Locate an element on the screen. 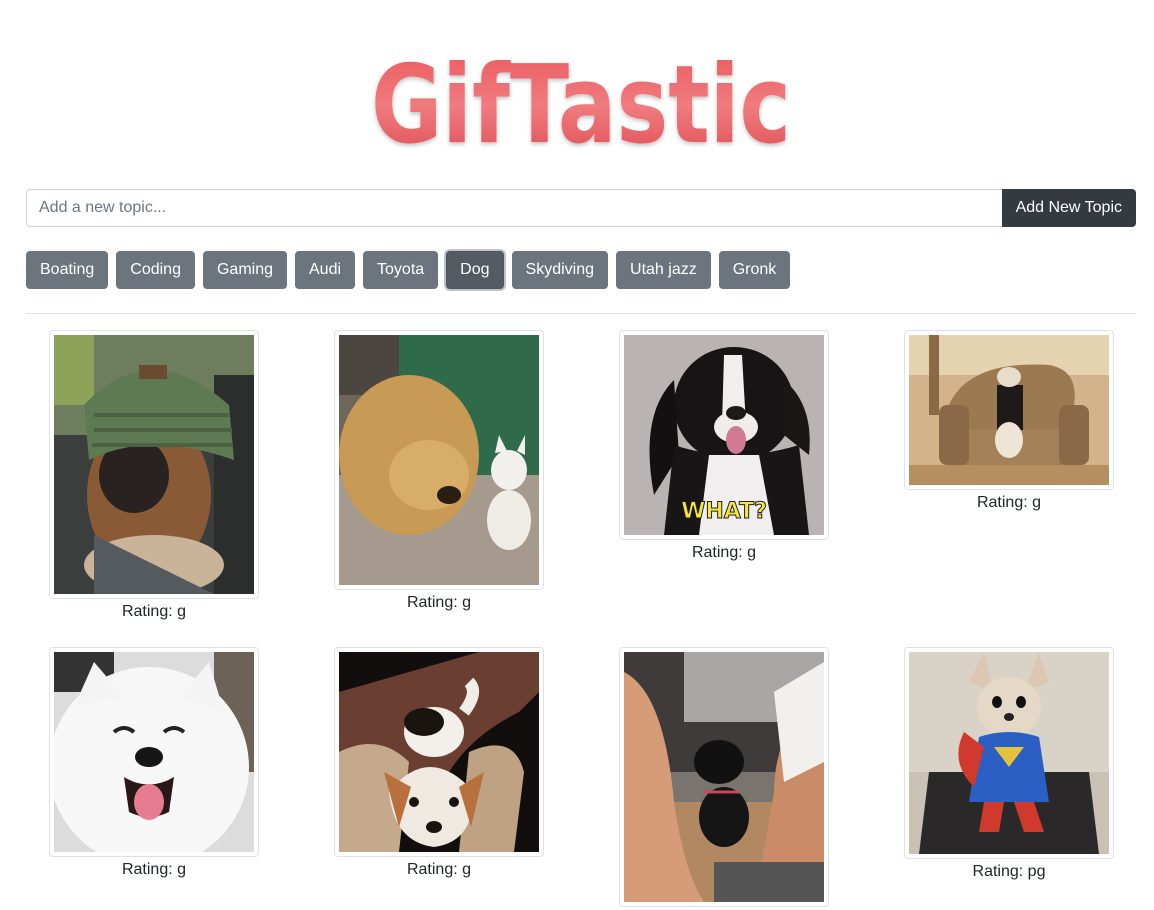 The width and height of the screenshot is (1154, 910). add-topic-form: Add New Topic is located at coordinates (581, 208).